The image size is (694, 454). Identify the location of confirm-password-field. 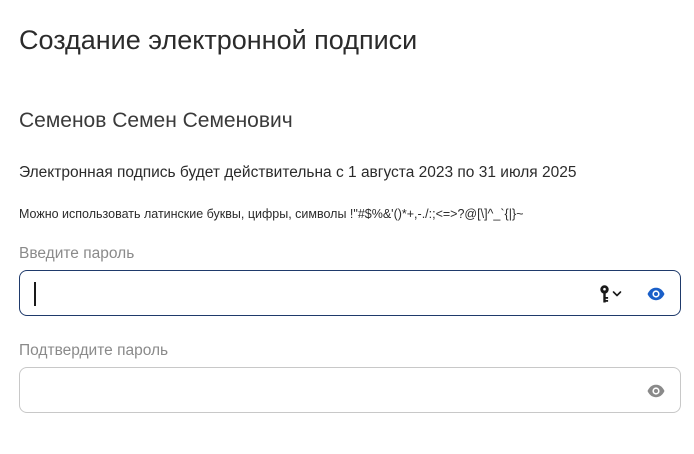
(350, 390).